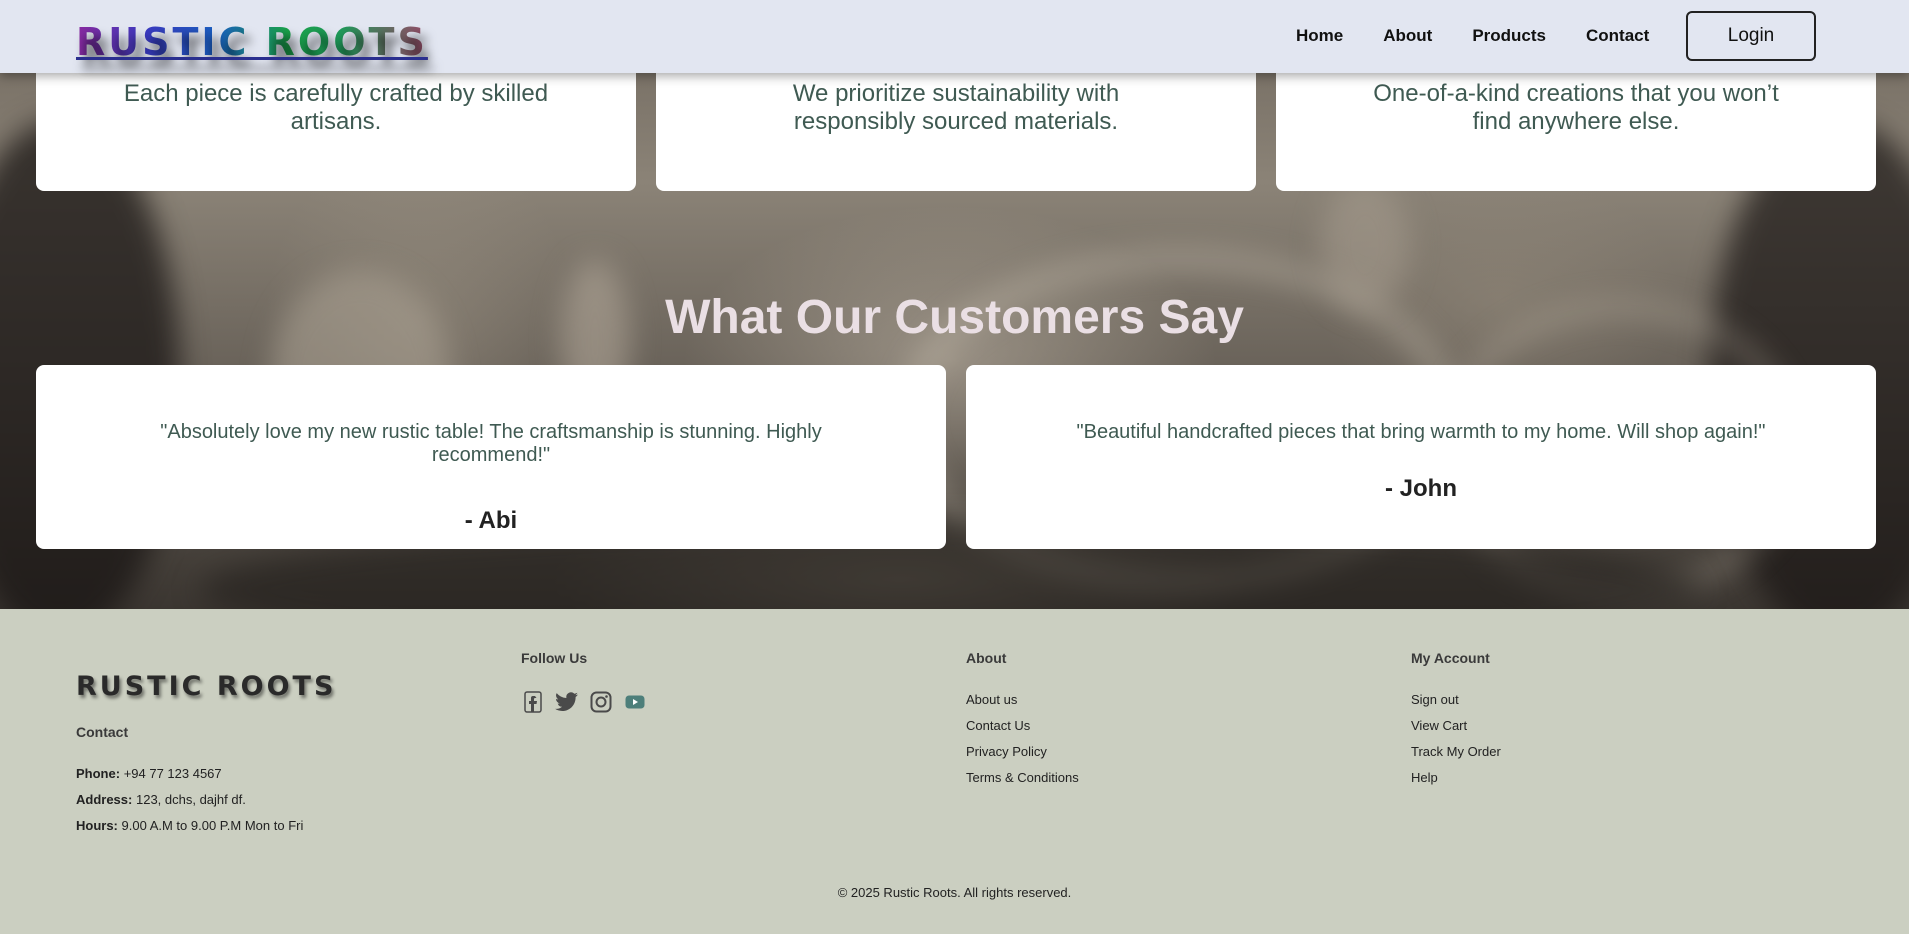 The width and height of the screenshot is (1909, 934). Describe the element at coordinates (635, 702) in the screenshot. I see `youtube-icon` at that location.